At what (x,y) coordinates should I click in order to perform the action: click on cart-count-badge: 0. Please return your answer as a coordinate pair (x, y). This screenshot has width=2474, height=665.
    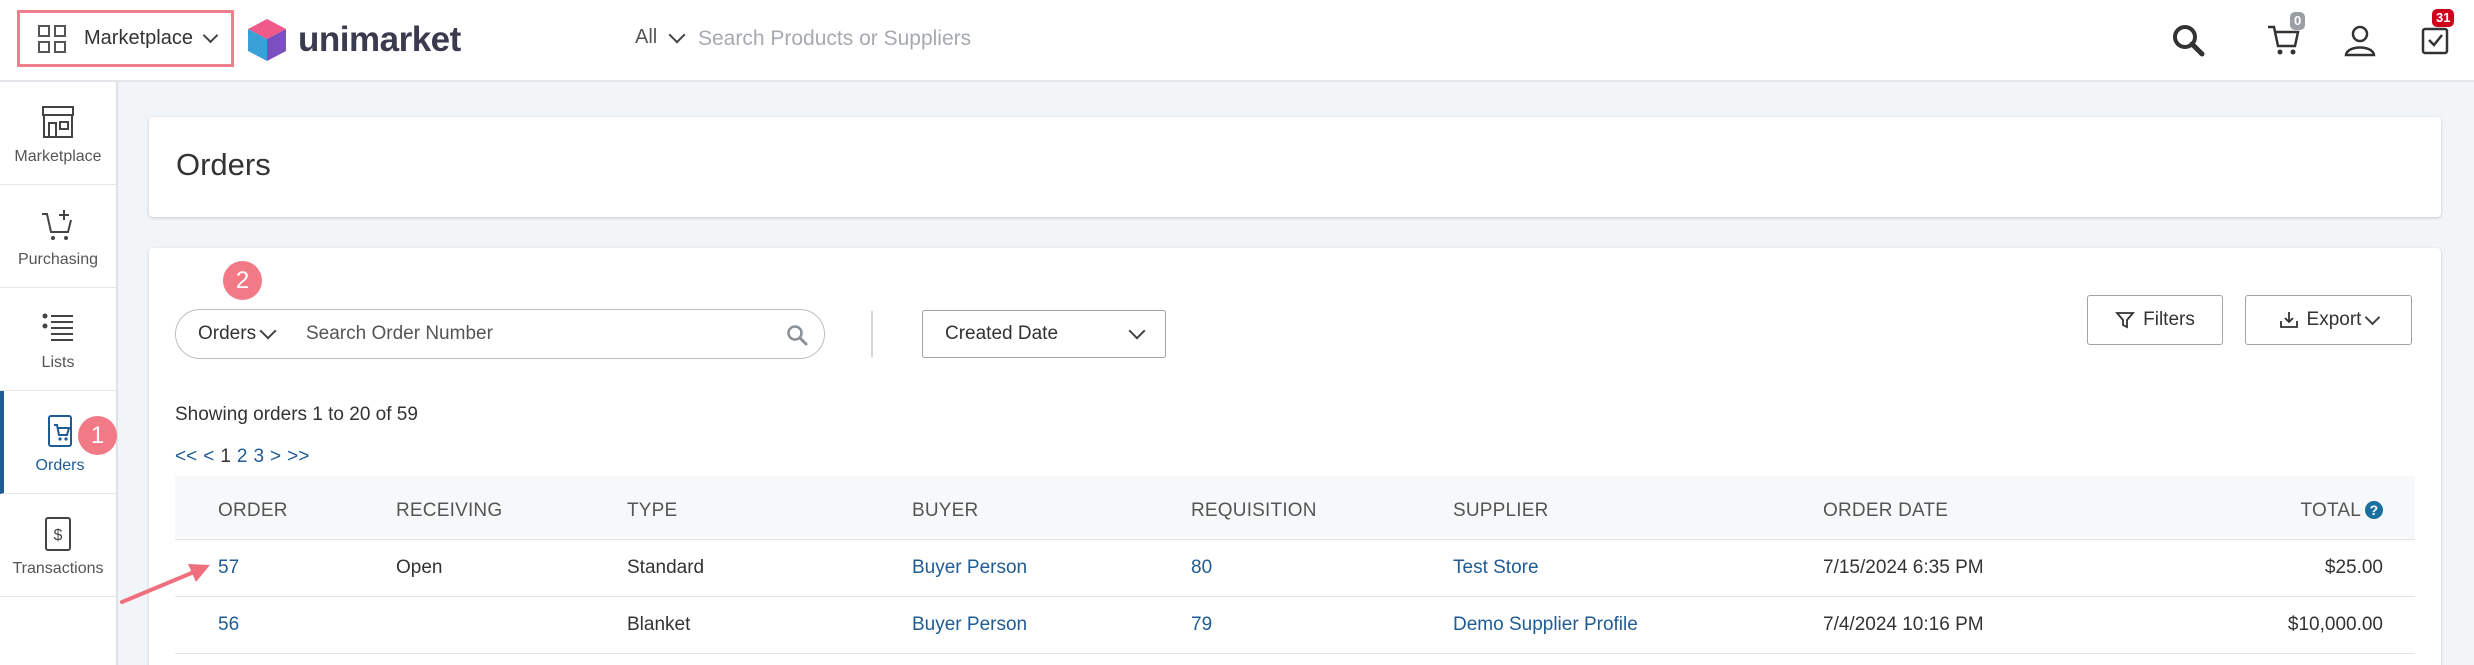
    Looking at the image, I should click on (2298, 21).